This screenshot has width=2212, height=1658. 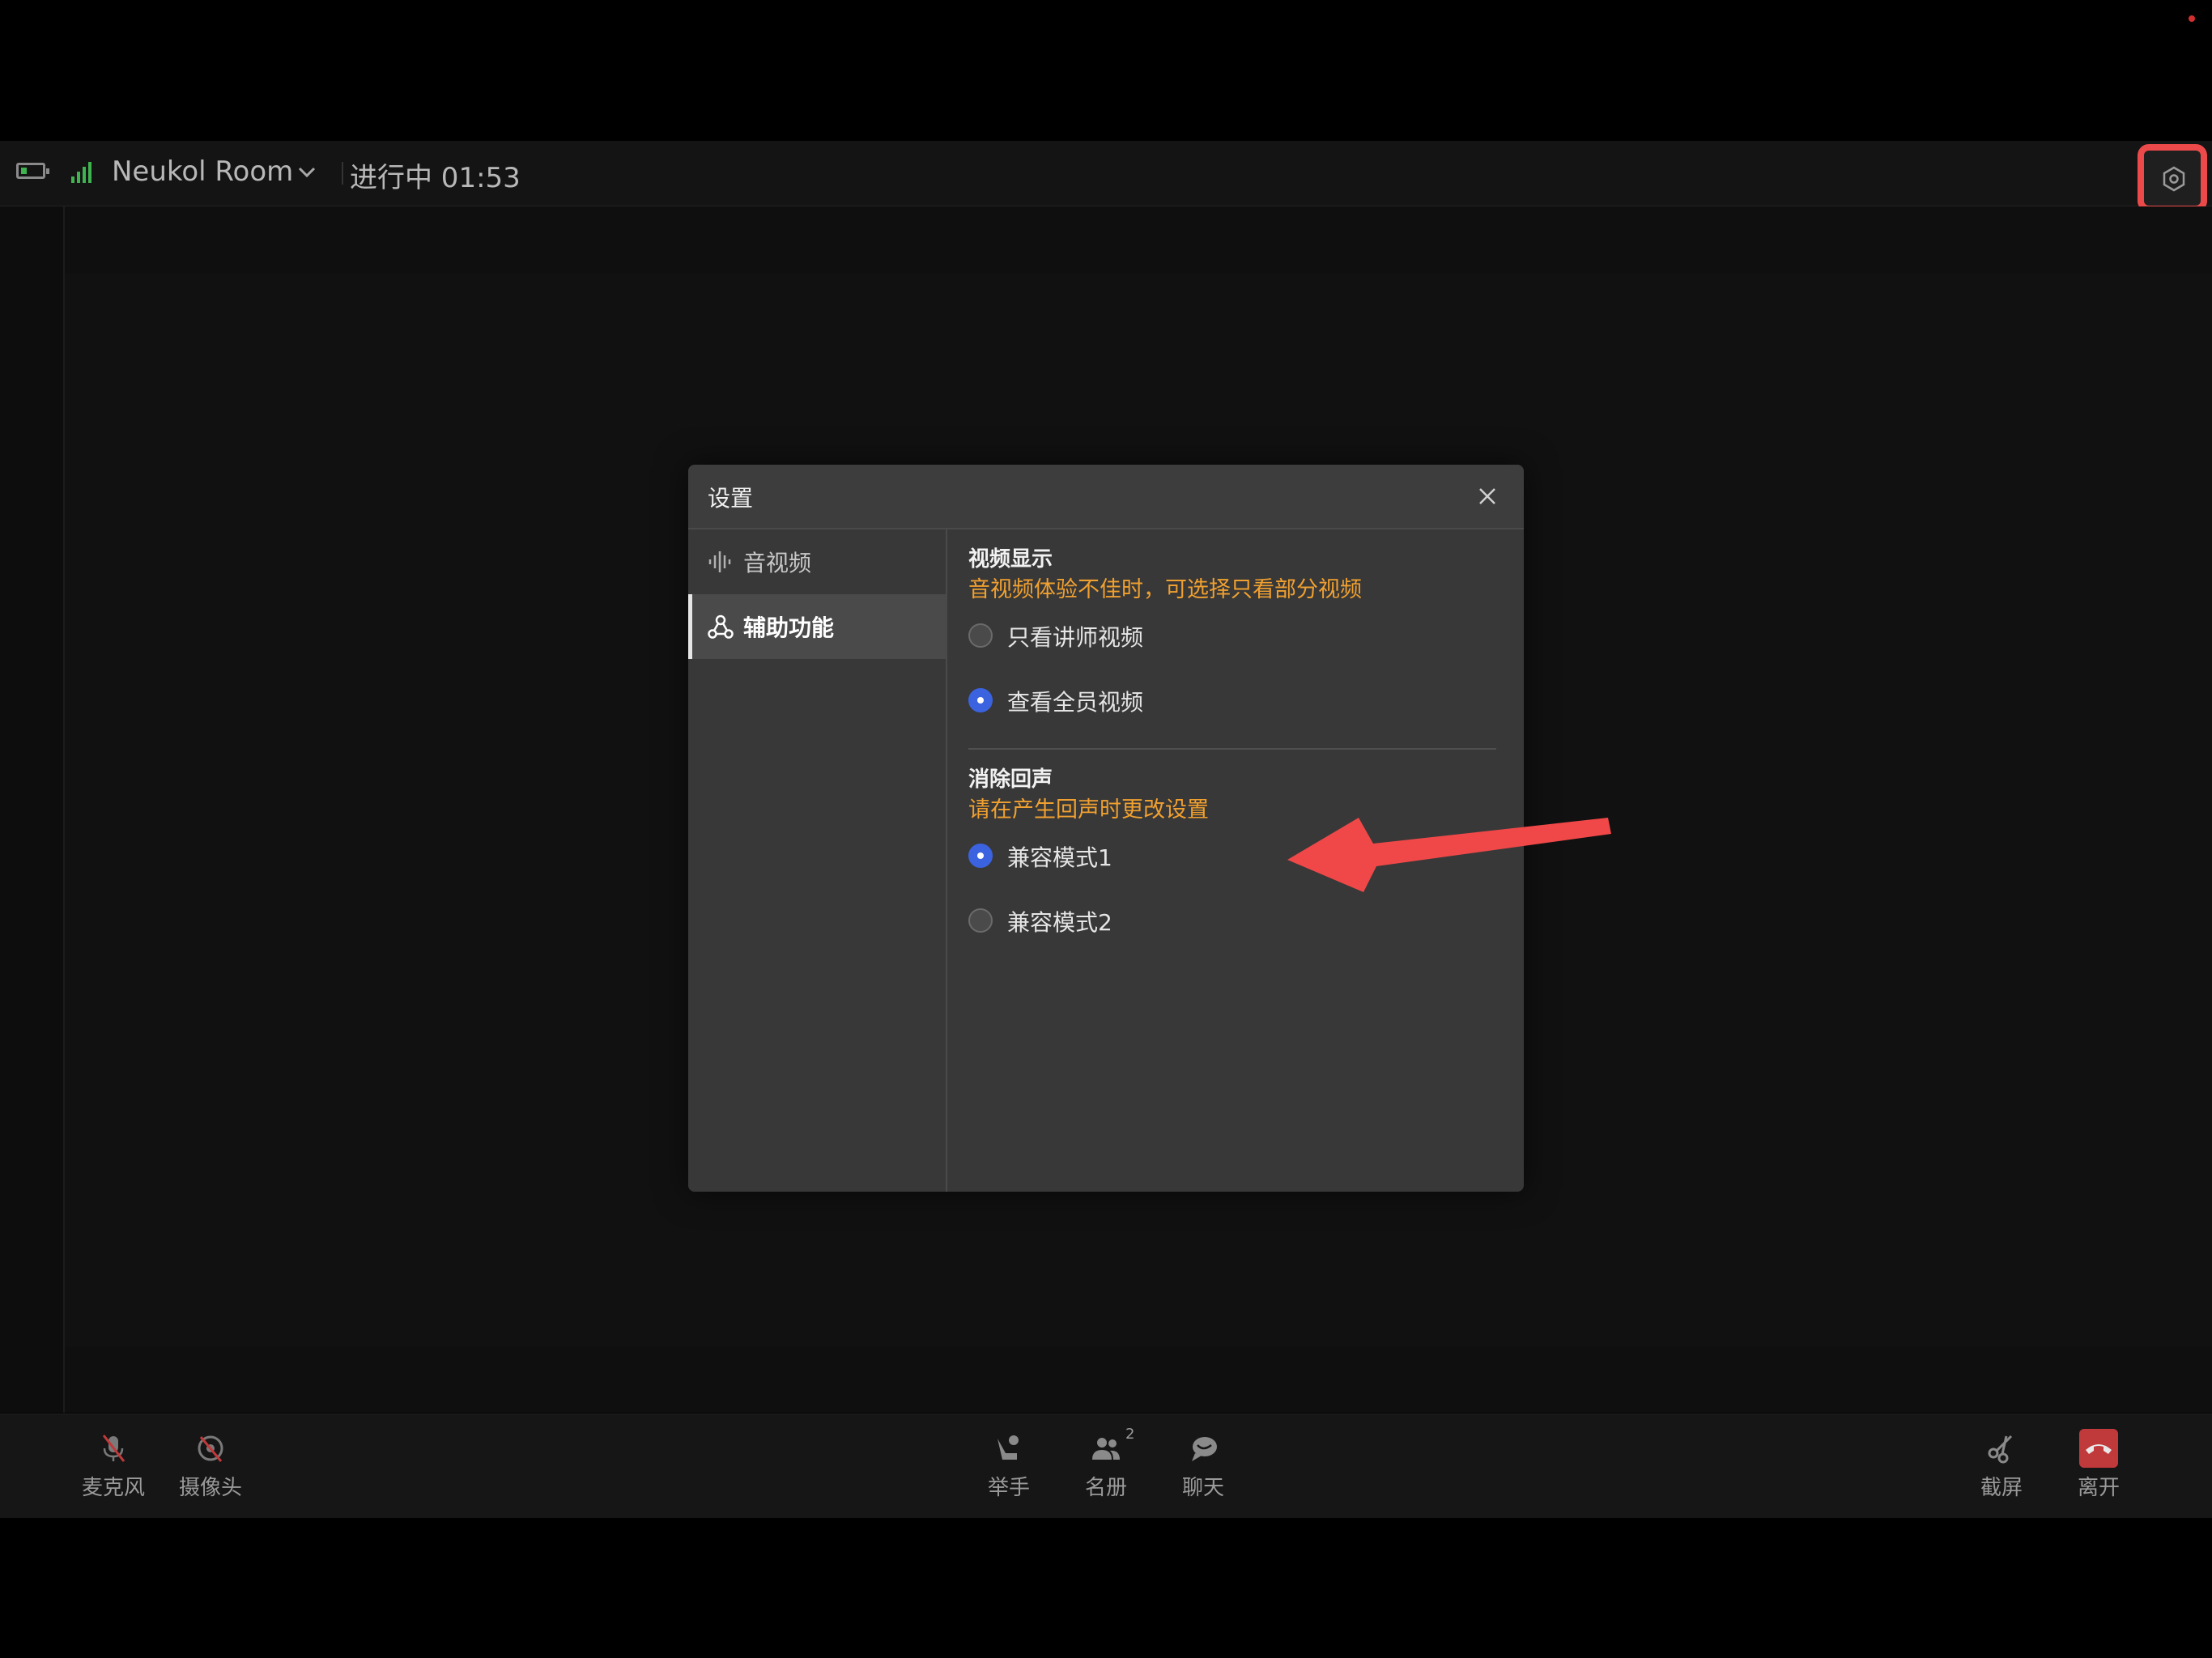 I want to click on mic-button: 麦克风, so click(x=114, y=1466).